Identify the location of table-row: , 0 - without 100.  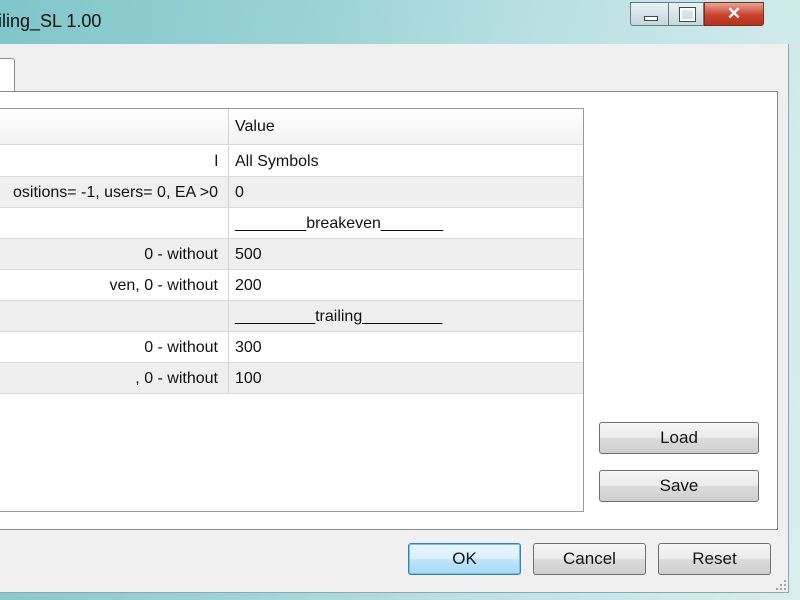
(291, 378).